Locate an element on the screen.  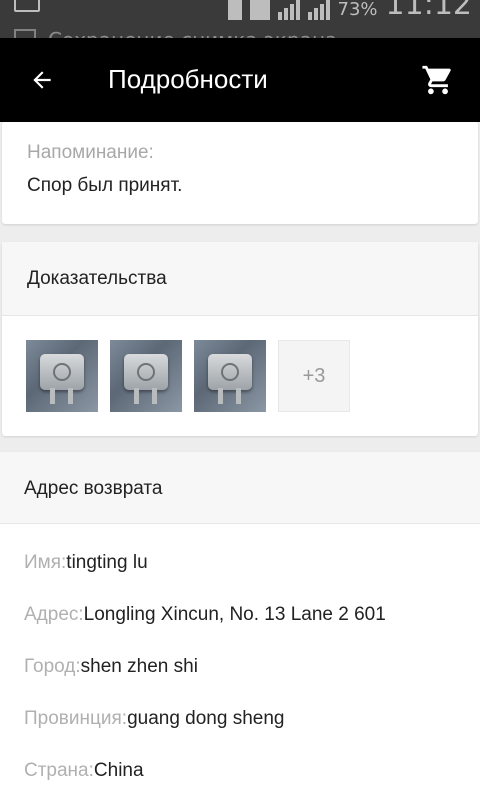
reminder-label: Напоминание: is located at coordinates (90, 152).